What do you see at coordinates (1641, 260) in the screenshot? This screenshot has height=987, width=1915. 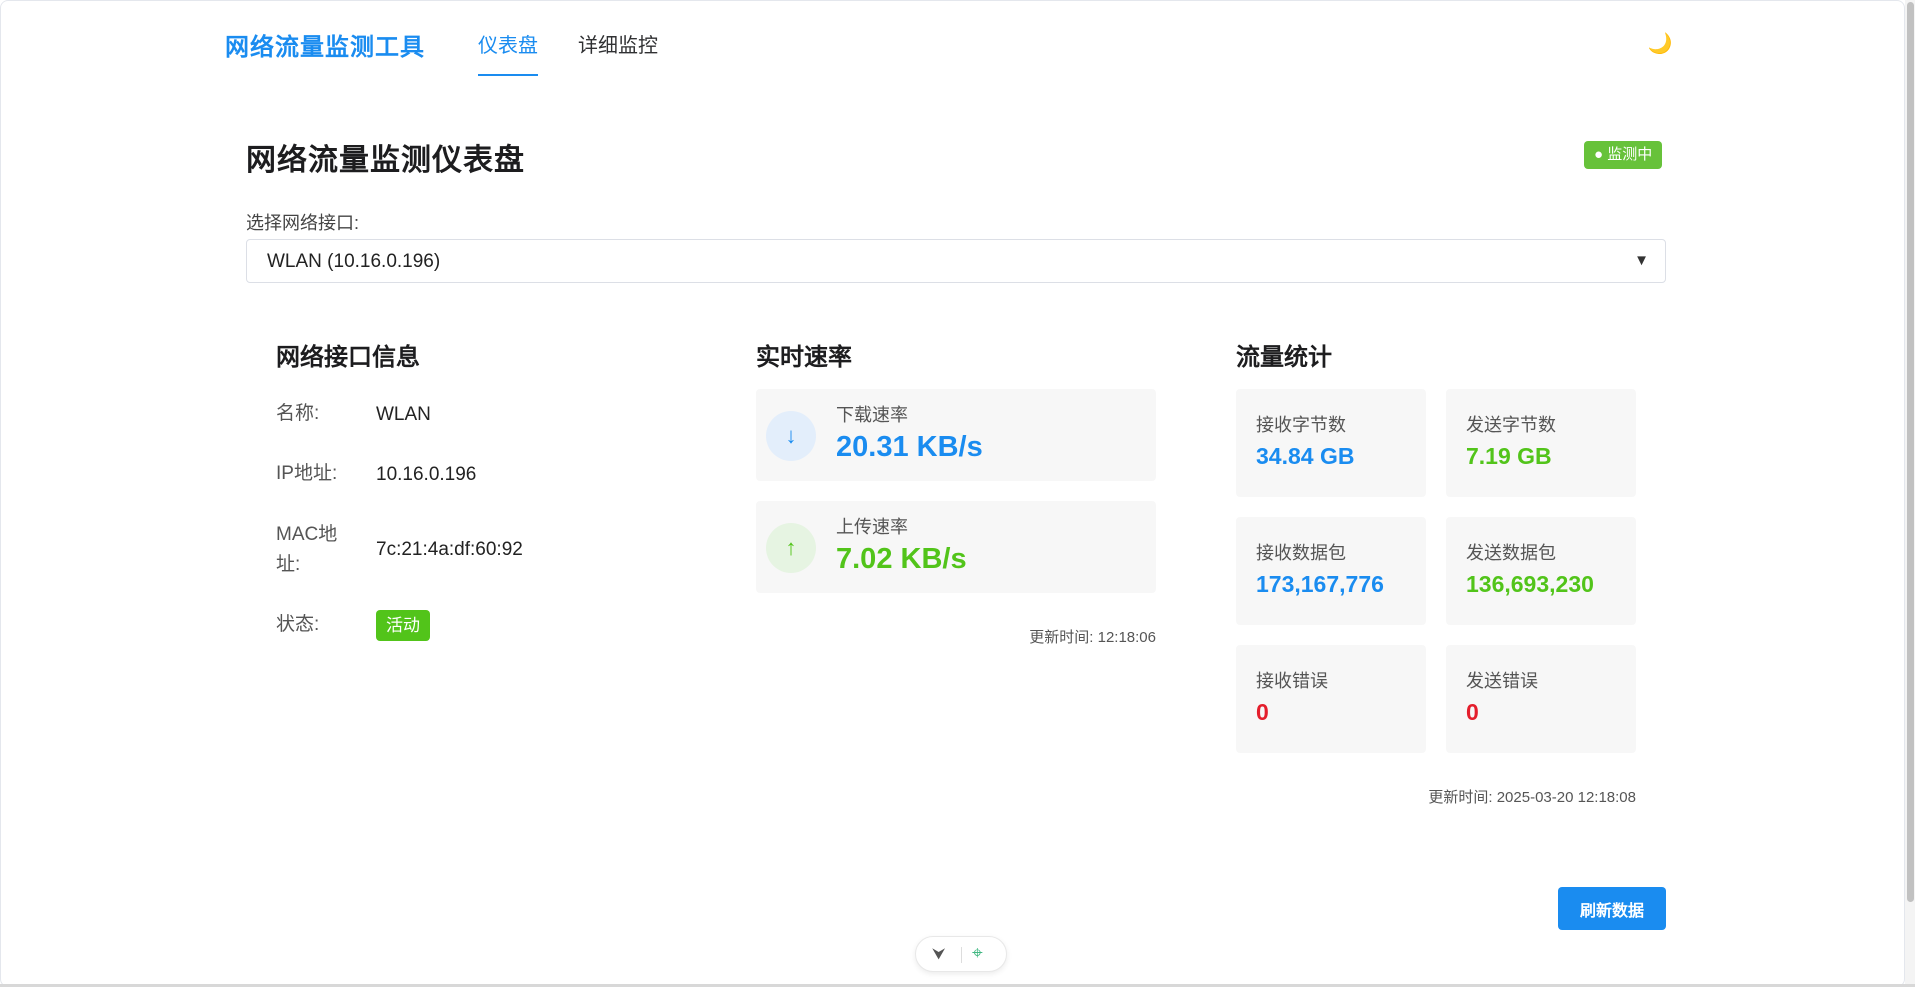 I see `caret-down-icon: ▼` at bounding box center [1641, 260].